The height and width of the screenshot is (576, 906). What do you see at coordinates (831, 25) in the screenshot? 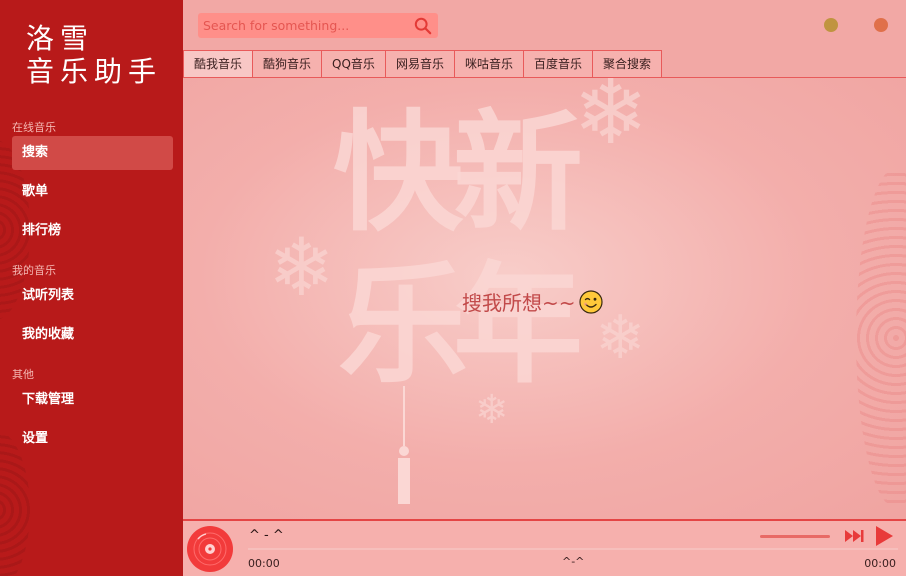
I see `minimize-button` at bounding box center [831, 25].